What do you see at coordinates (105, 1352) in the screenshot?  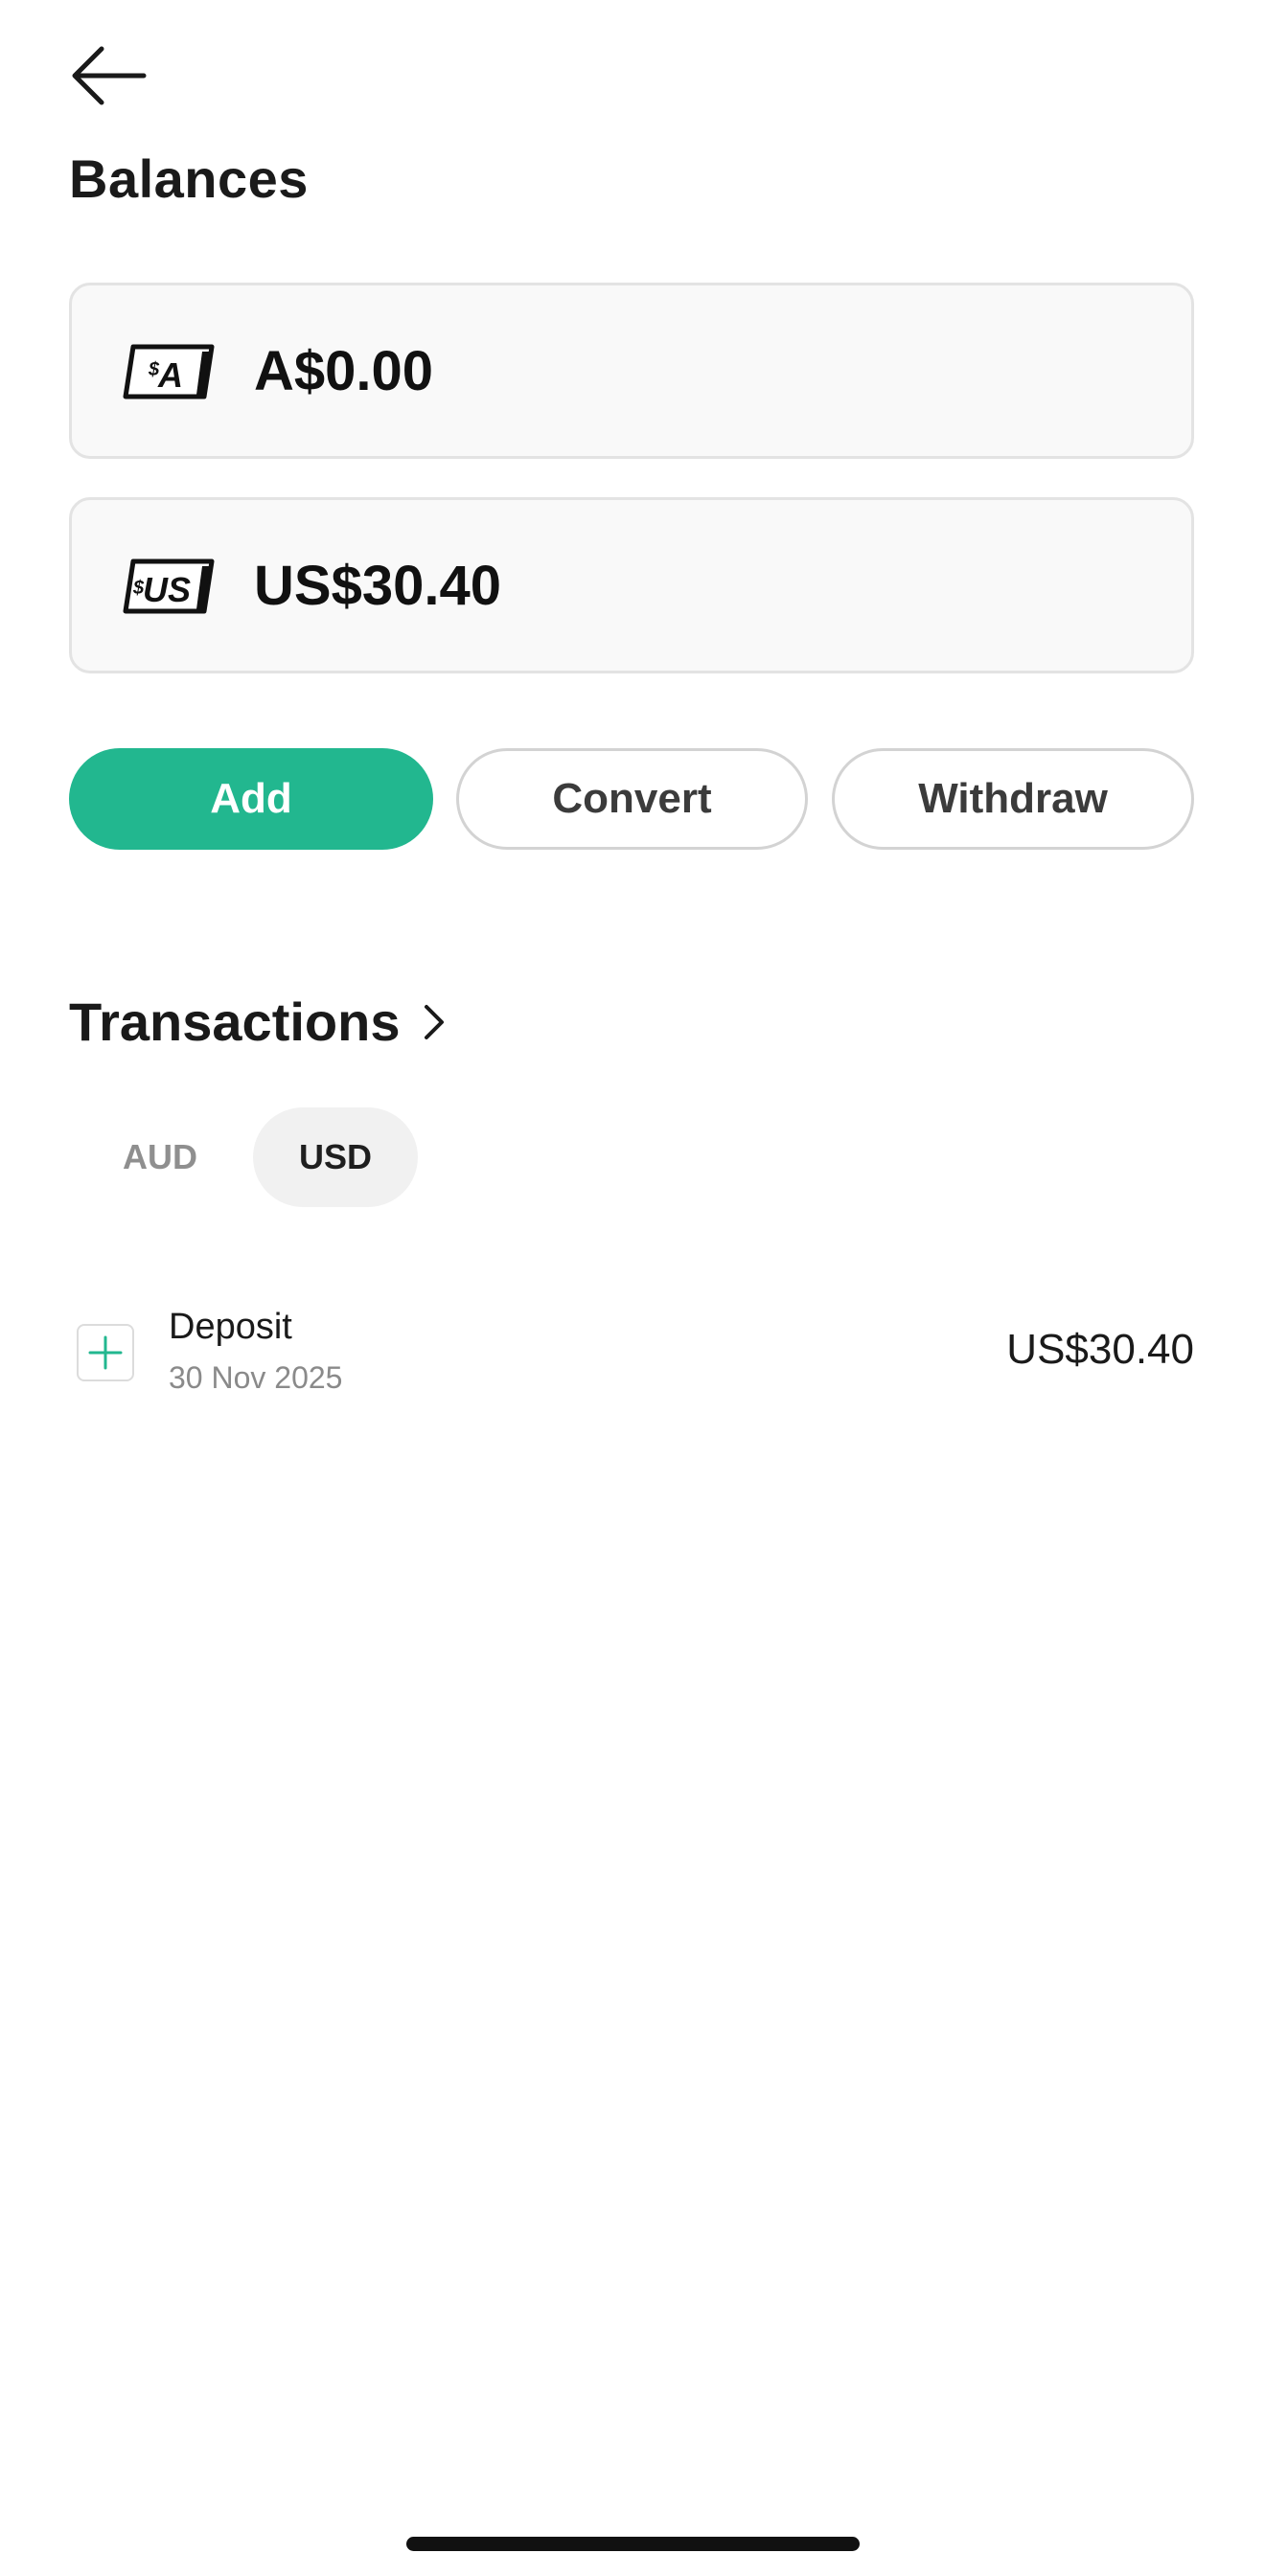 I see `plus-icon` at bounding box center [105, 1352].